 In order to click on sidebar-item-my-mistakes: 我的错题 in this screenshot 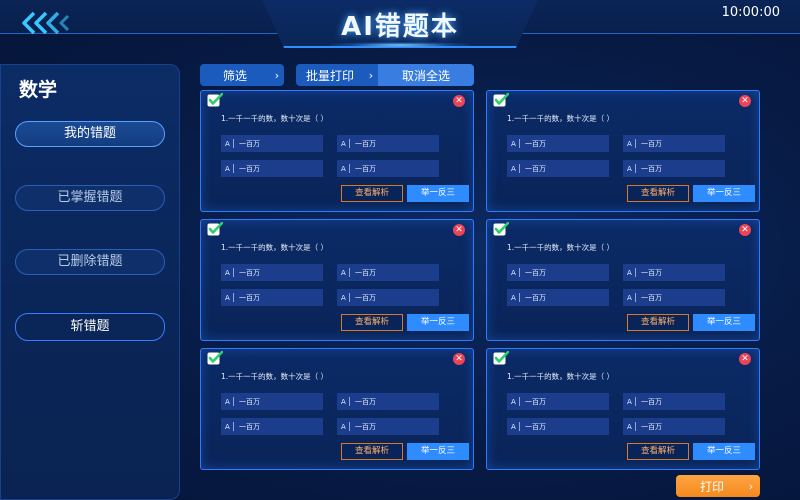, I will do `click(90, 134)`.